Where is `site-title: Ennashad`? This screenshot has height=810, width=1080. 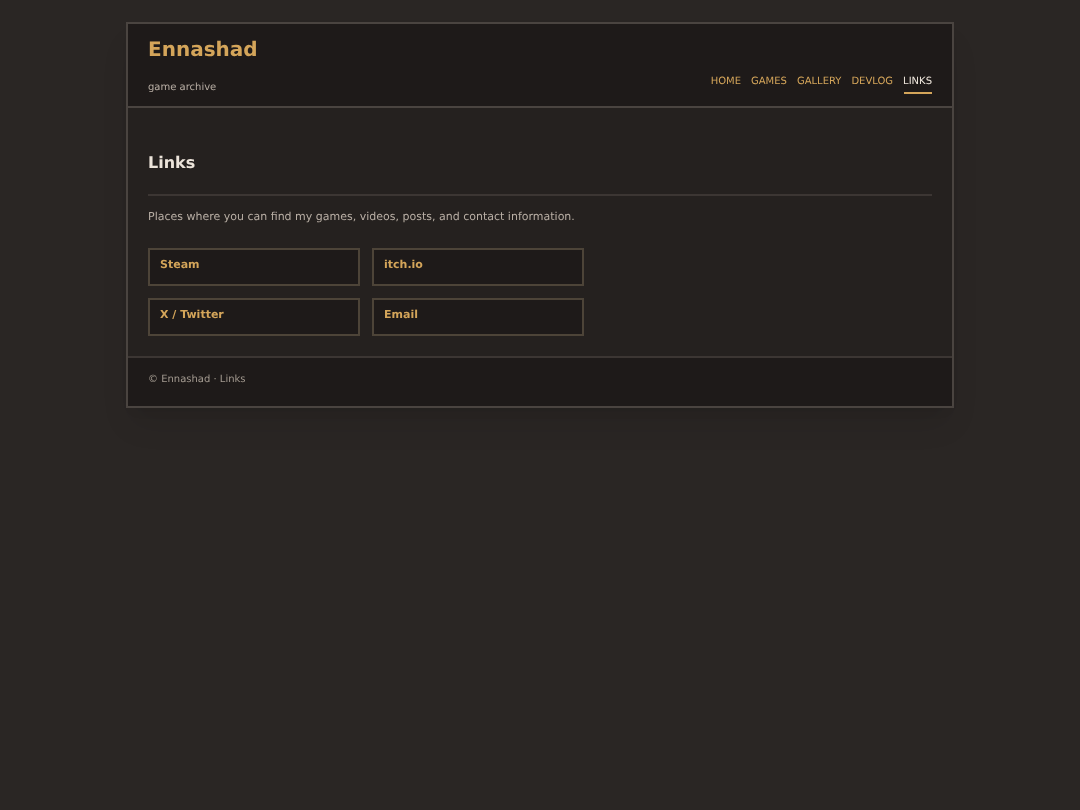 site-title: Ennashad is located at coordinates (203, 52).